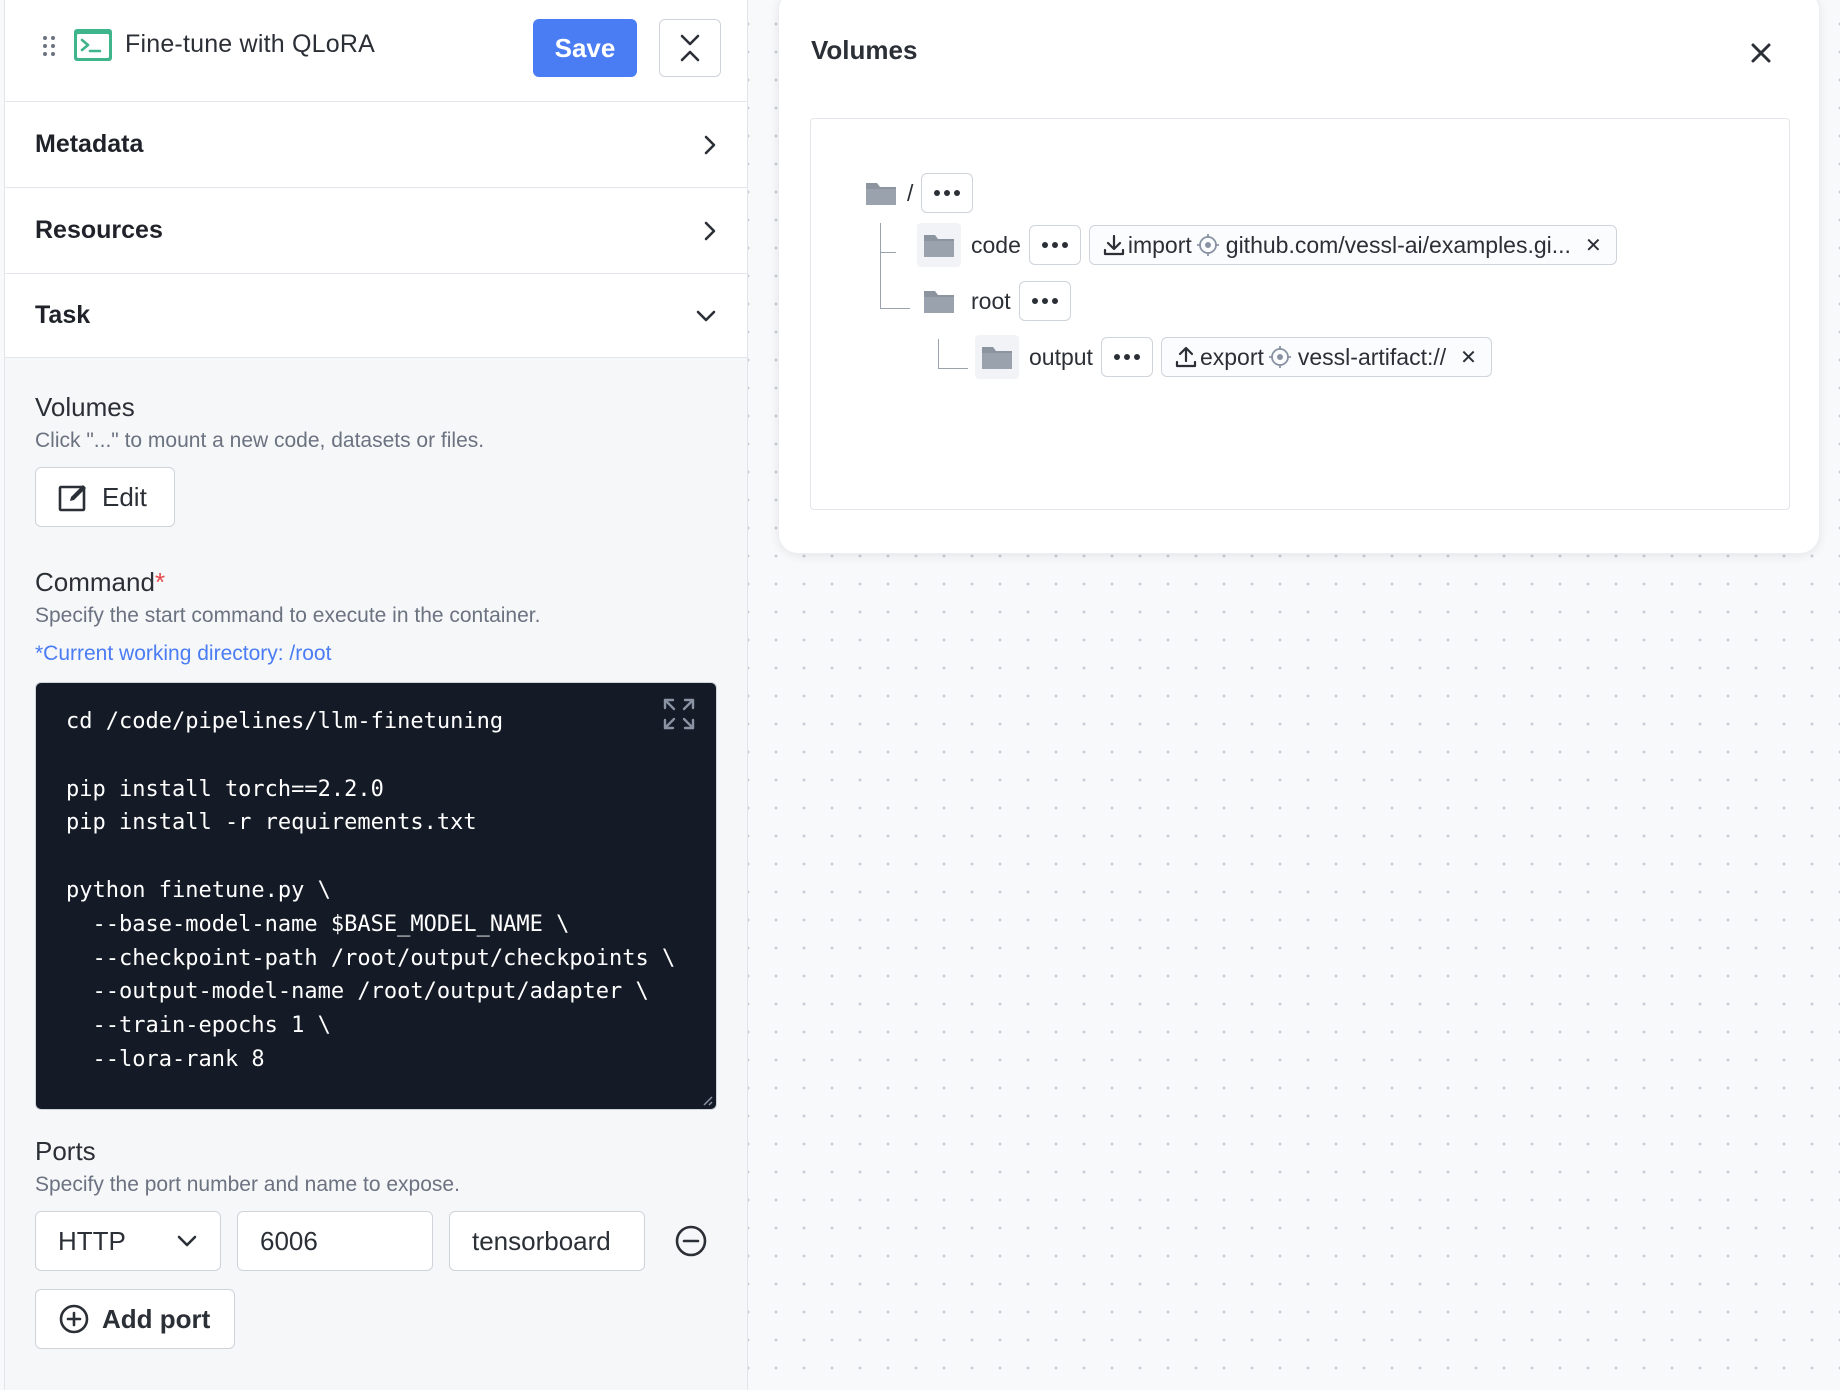  I want to click on tree-node-output: output export vessl-artifact:// ✕, so click(1233, 357).